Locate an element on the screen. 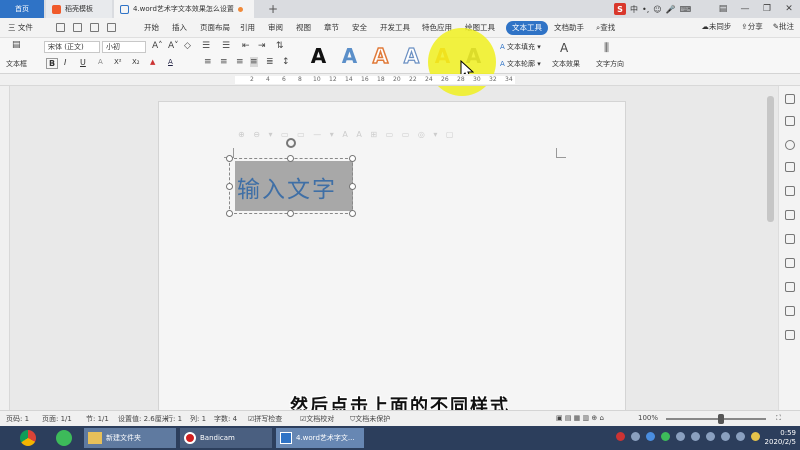 Image resolution: width=800 pixels, height=450 pixels. underline-button: U is located at coordinates (83, 62).